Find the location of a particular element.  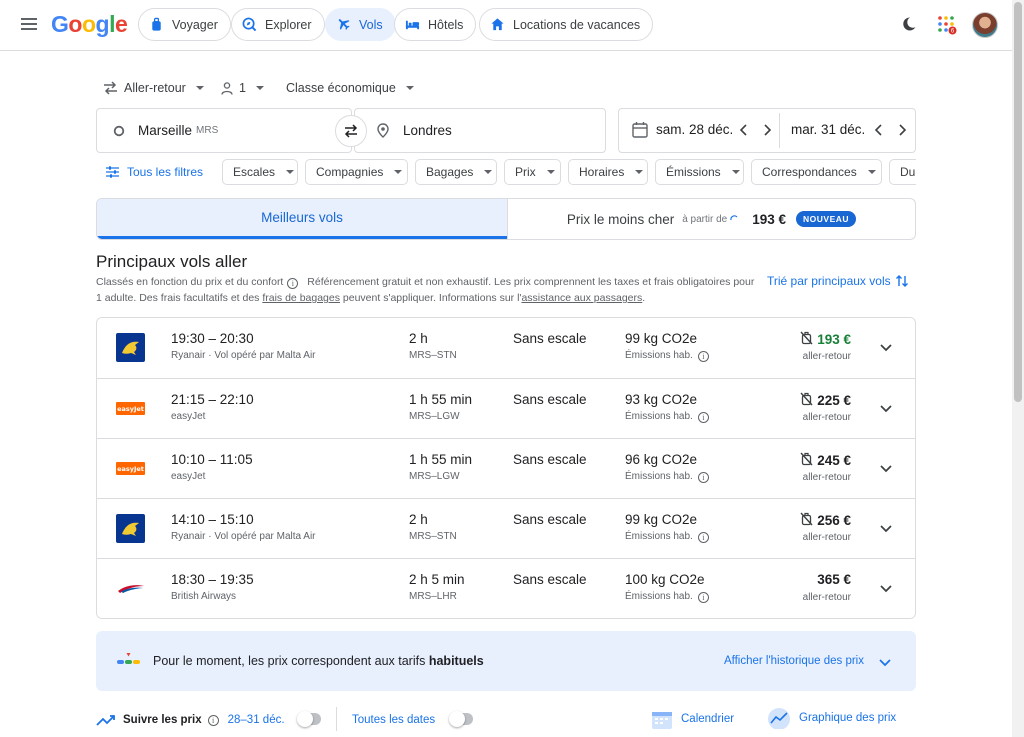

nav-tab-explorer: Explorer is located at coordinates (278, 24).